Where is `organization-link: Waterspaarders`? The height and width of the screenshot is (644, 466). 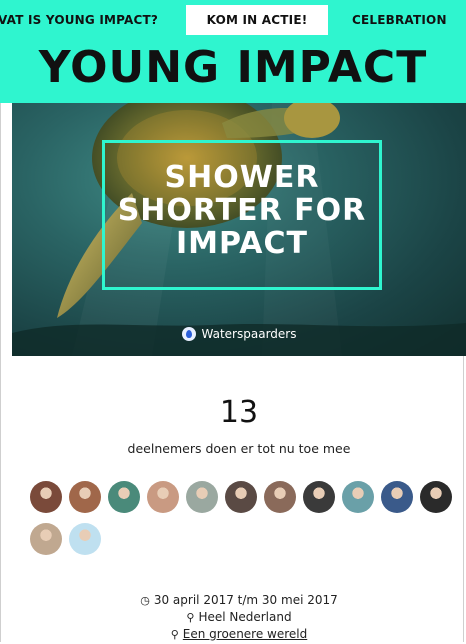 organization-link: Waterspaarders is located at coordinates (239, 334).